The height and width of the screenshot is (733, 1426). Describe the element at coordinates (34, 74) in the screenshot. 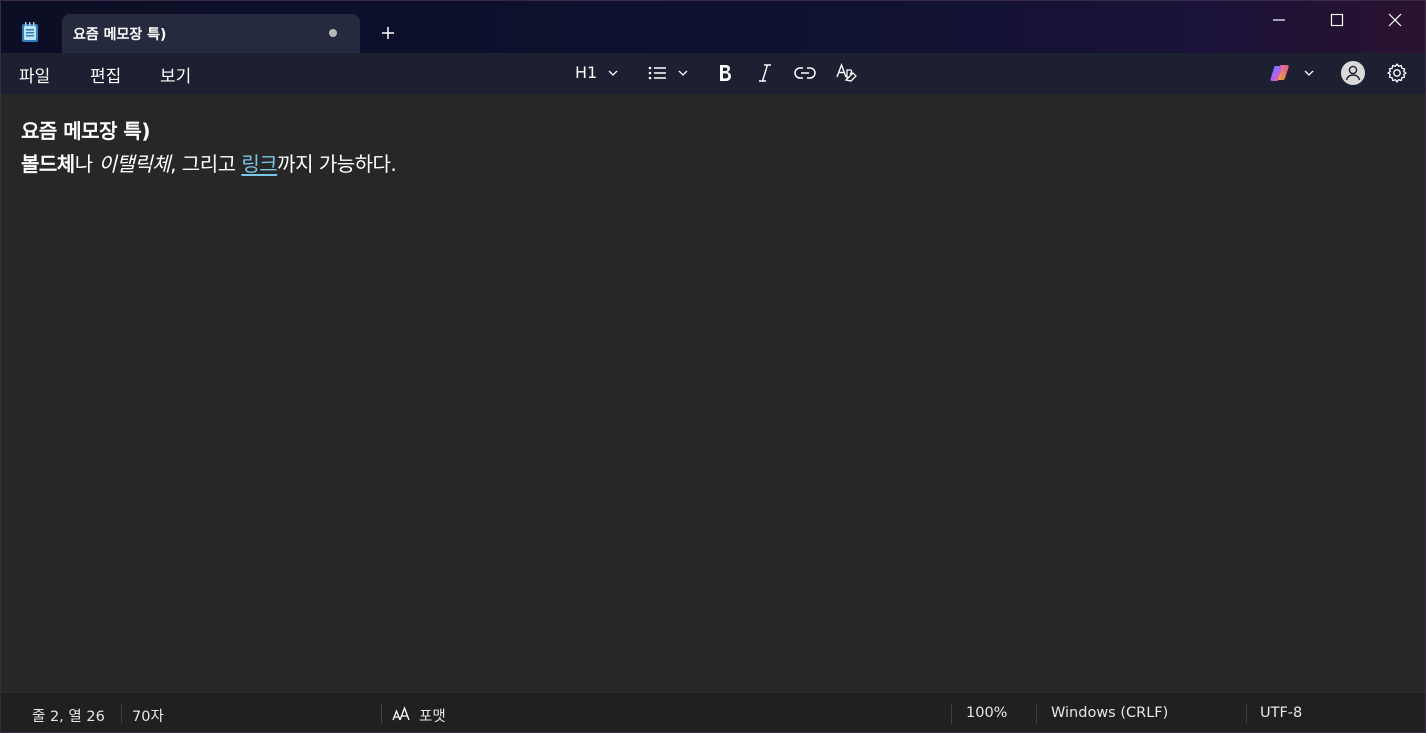

I see `menu-file: 파일` at that location.